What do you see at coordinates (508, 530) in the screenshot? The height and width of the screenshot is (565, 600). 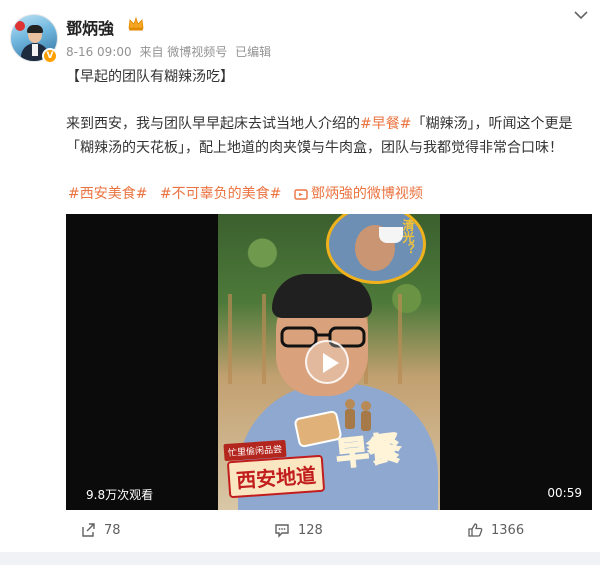 I see `like-count: 1366` at bounding box center [508, 530].